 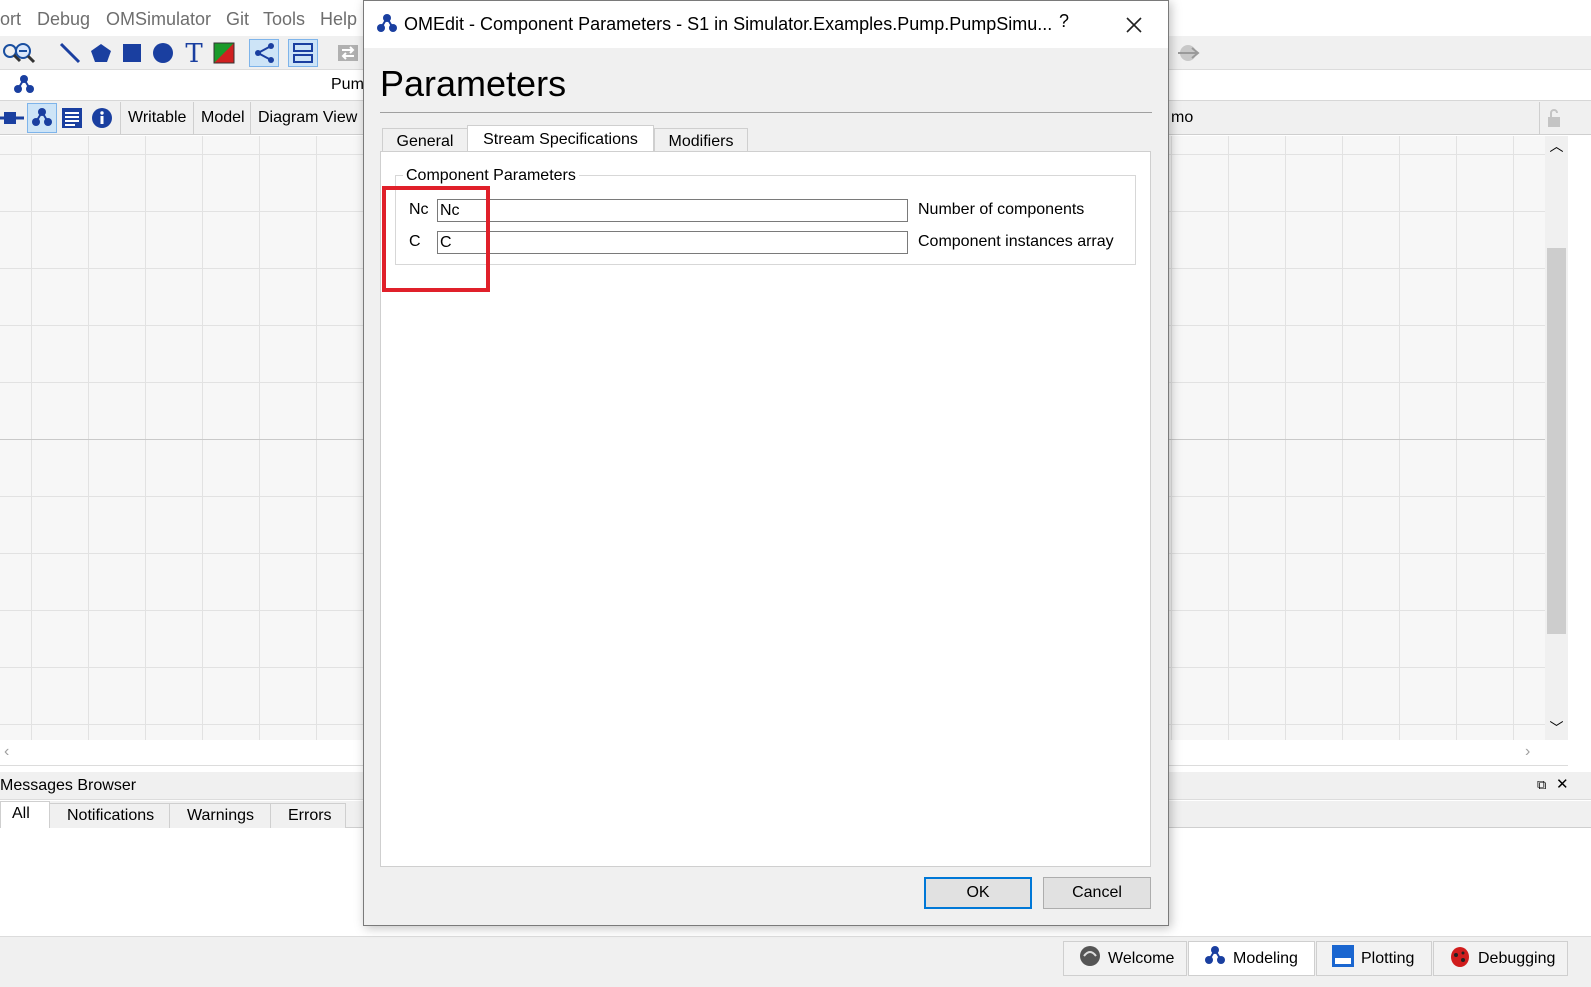 What do you see at coordinates (1064, 24) in the screenshot?
I see `help-button: ?` at bounding box center [1064, 24].